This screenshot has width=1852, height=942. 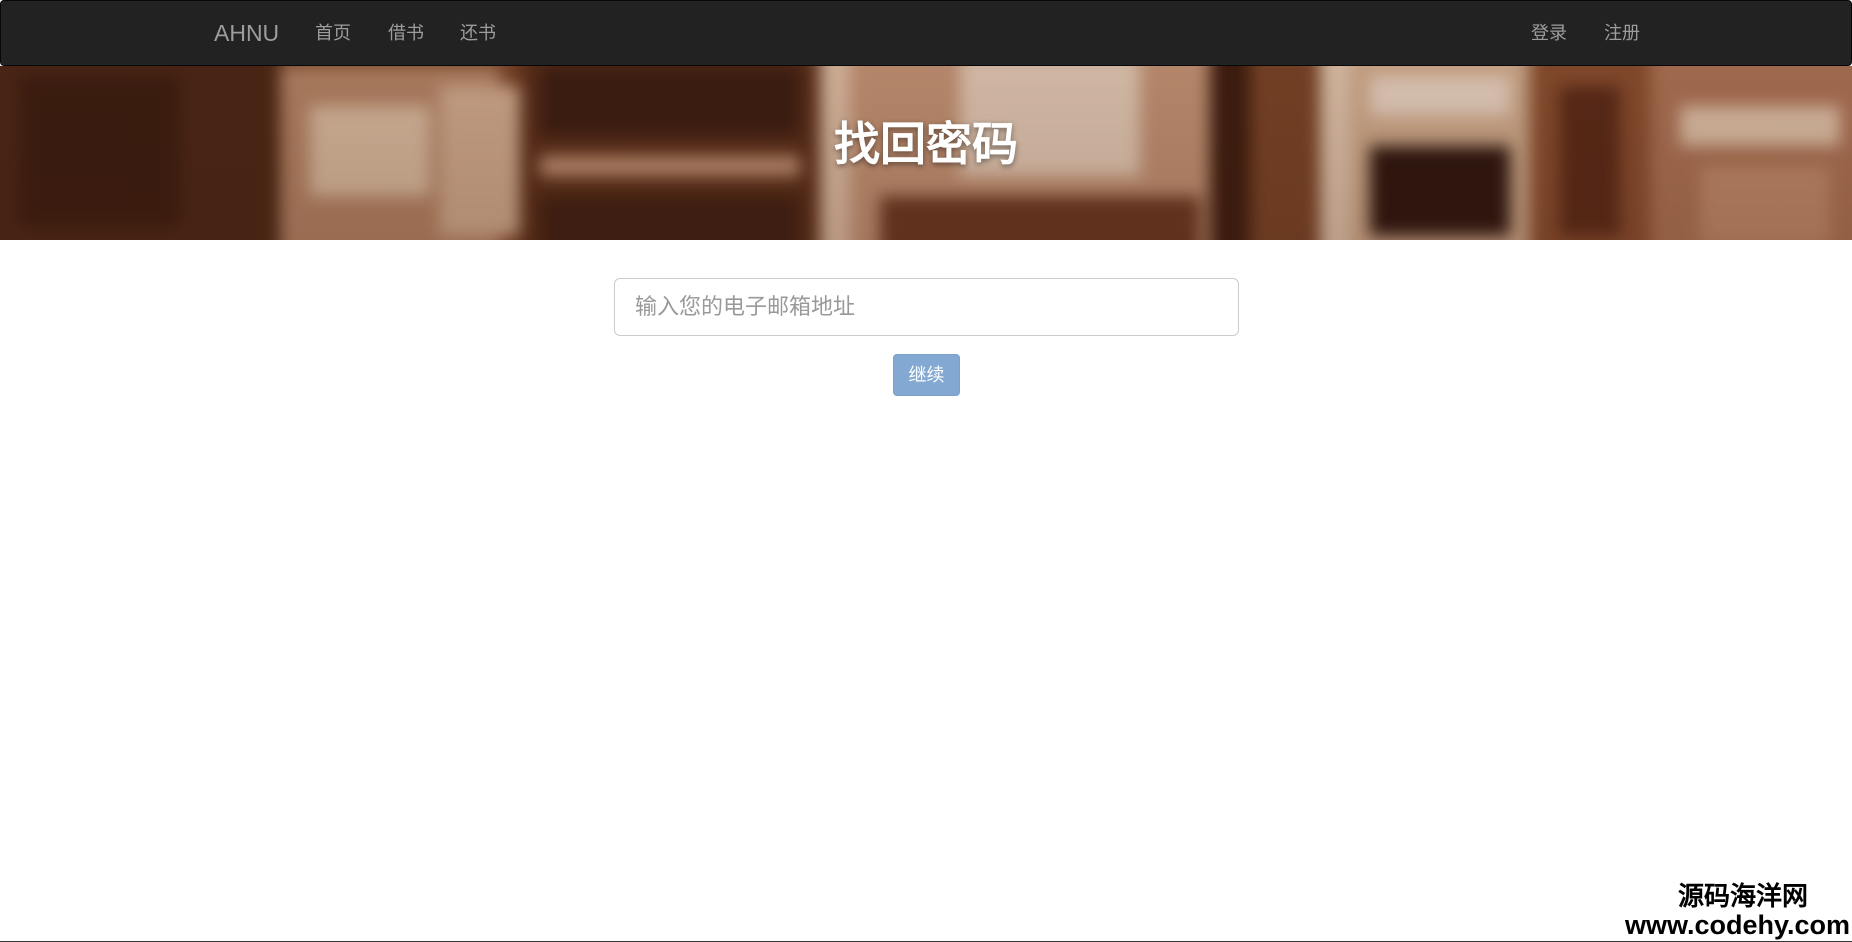 I want to click on brand-link: AHNU, so click(x=246, y=33).